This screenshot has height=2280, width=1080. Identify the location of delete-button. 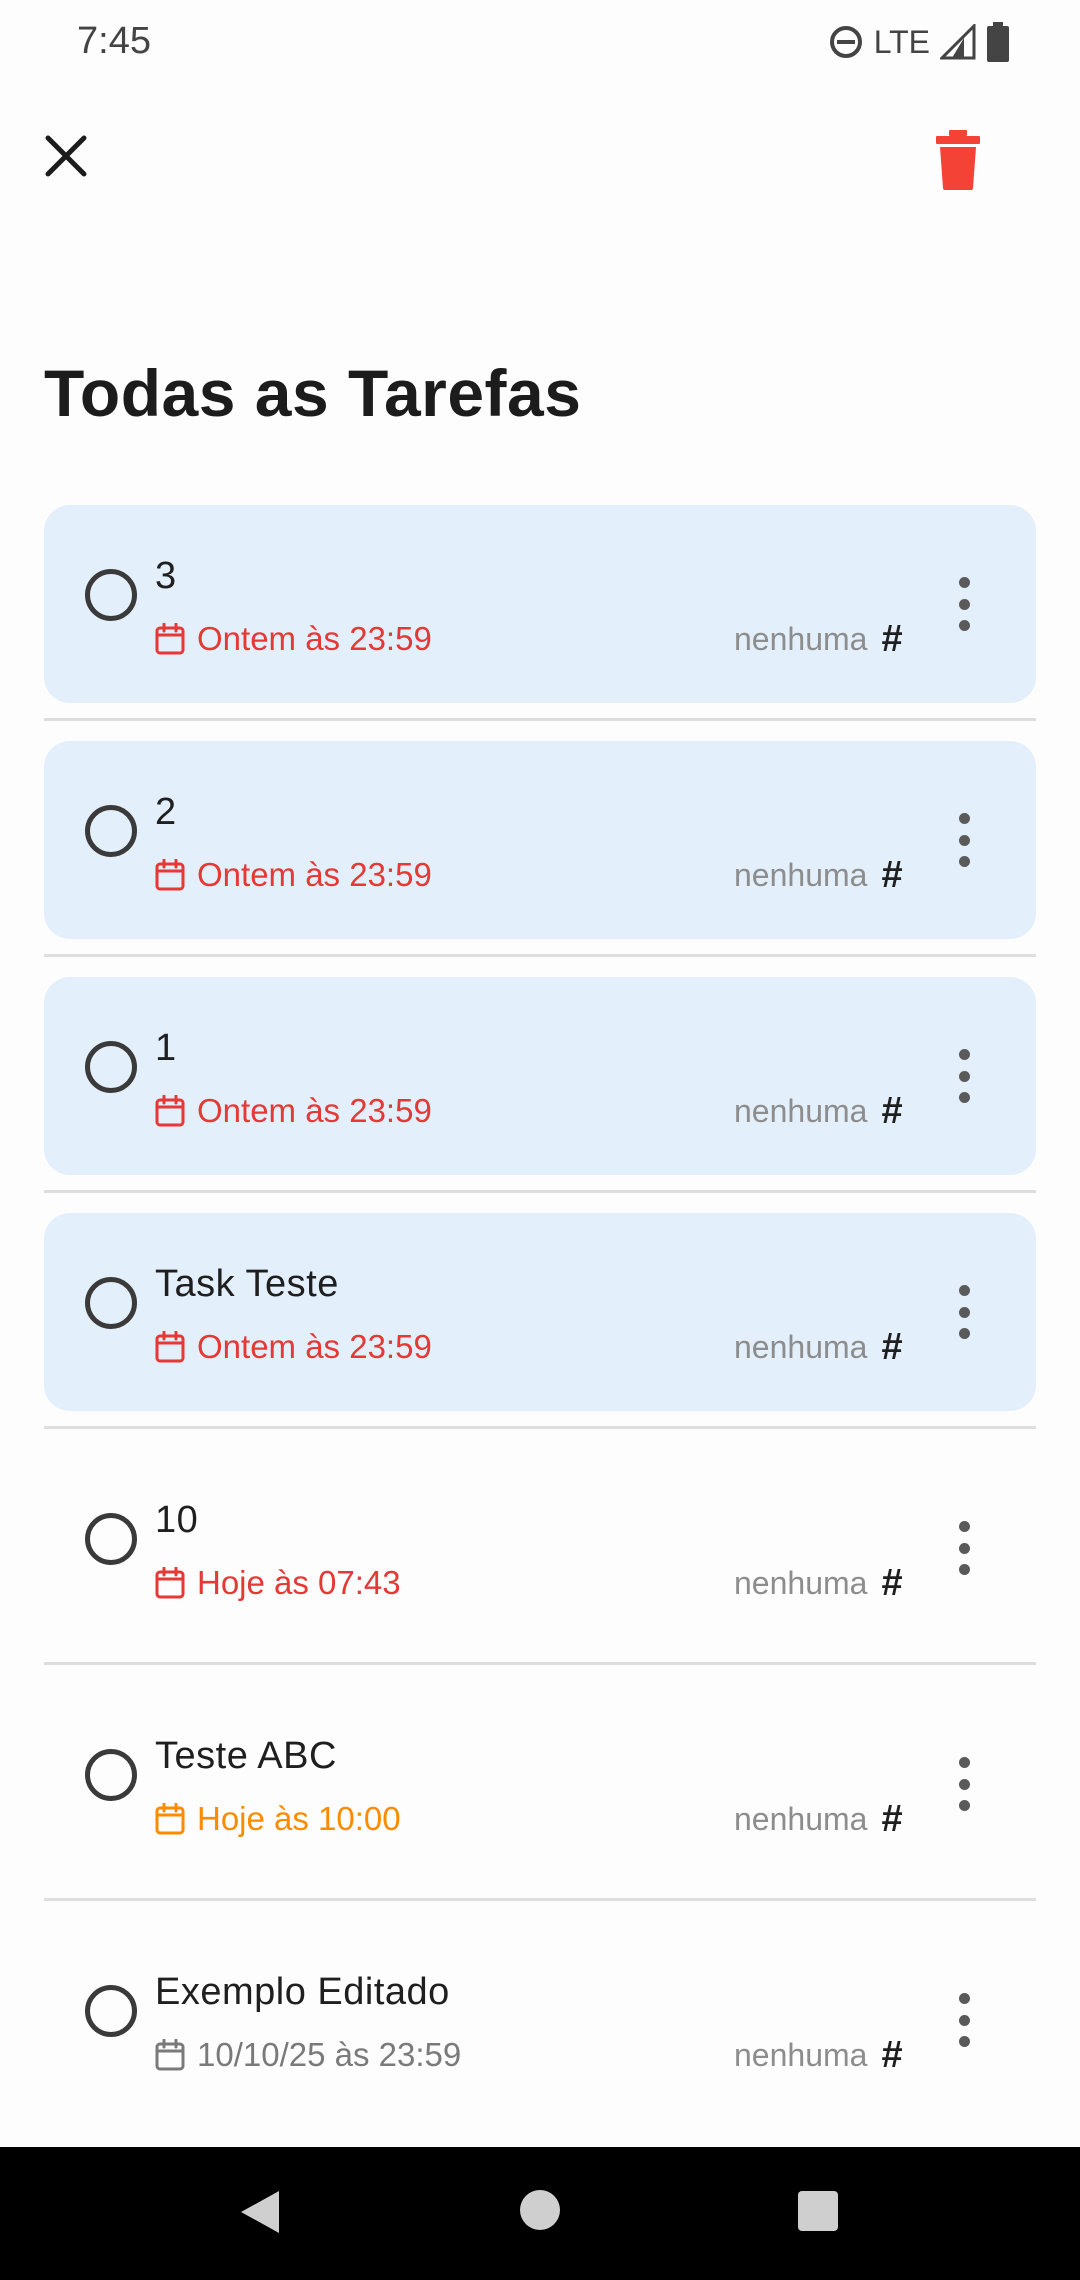
(958, 160).